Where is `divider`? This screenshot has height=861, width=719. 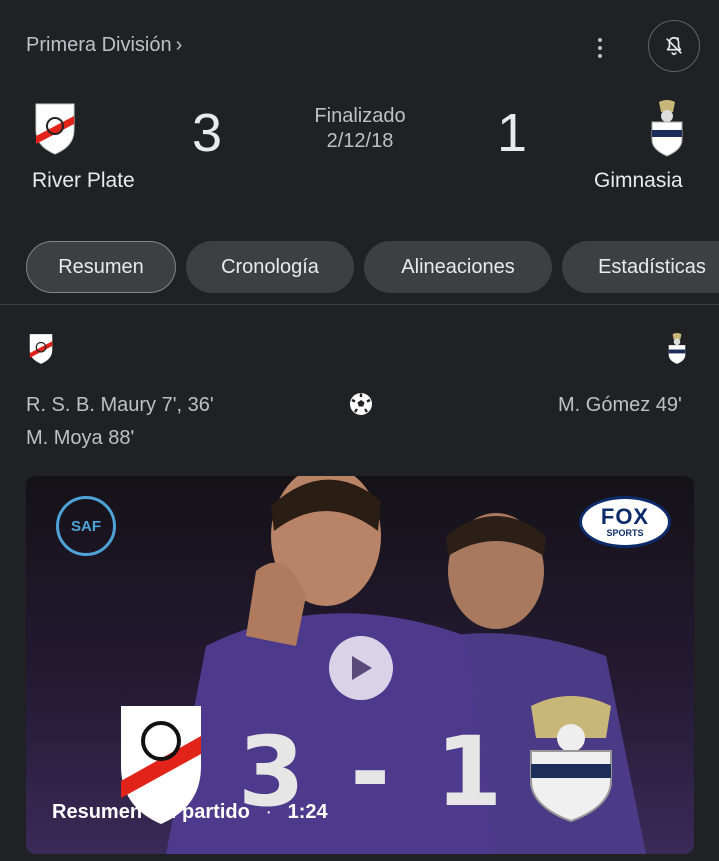
divider is located at coordinates (359, 304).